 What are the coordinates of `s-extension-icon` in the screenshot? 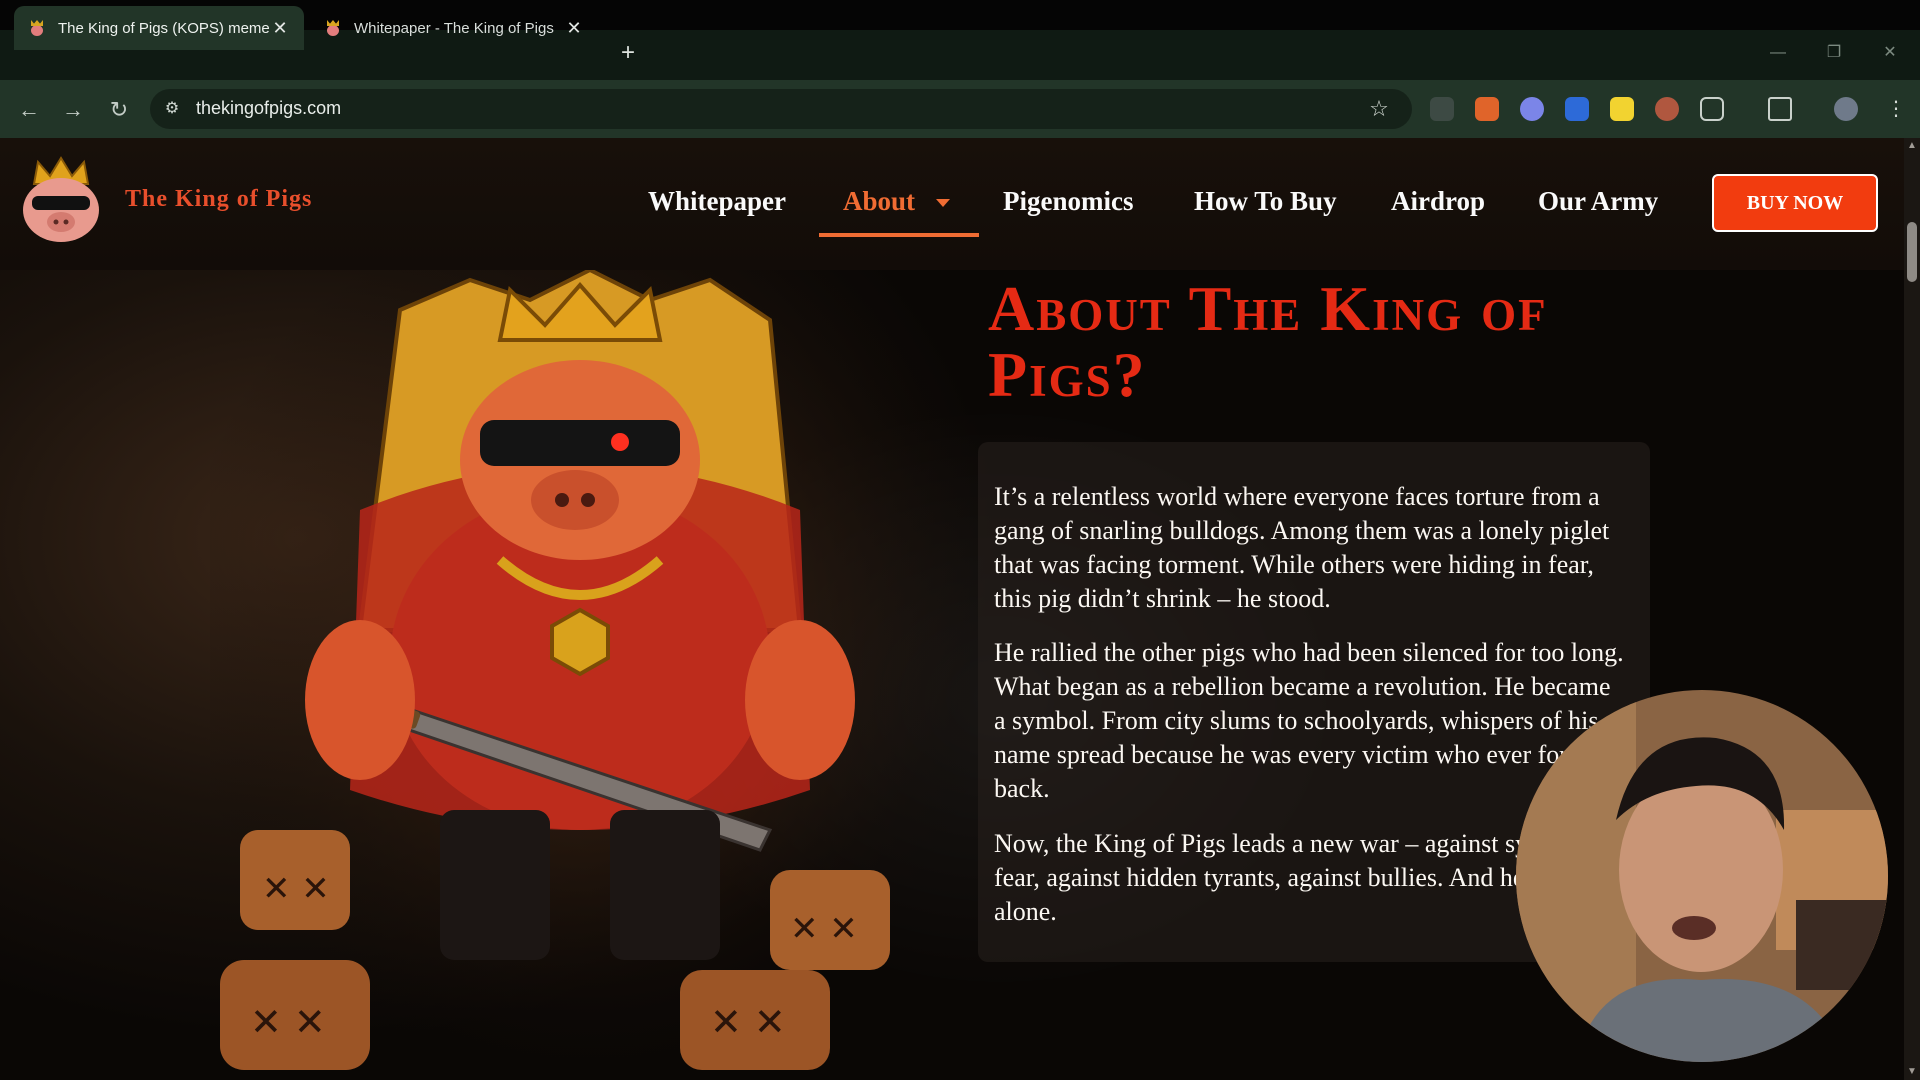 It's located at (1622, 109).